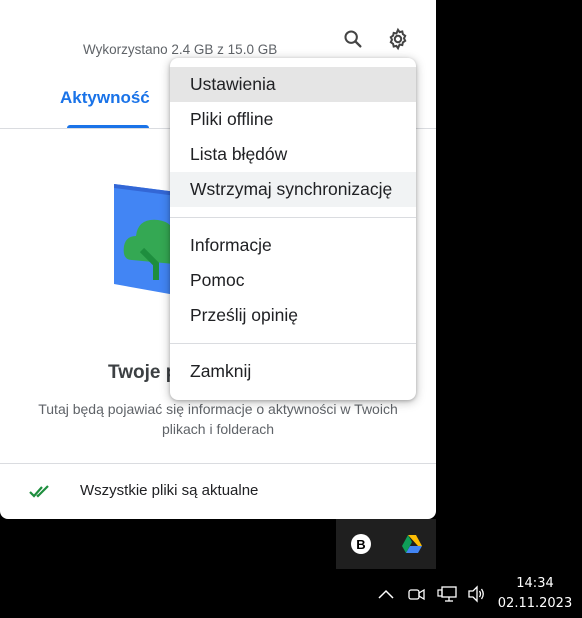 This screenshot has width=582, height=618. I want to click on active-tab-indicator, so click(108, 126).